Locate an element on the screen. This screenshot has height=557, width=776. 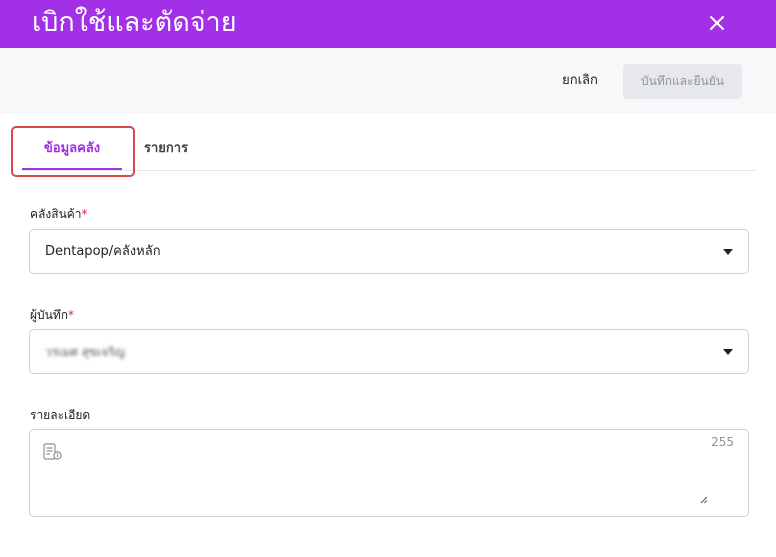
warehouse-label: คลังสินค้า* is located at coordinates (59, 214).